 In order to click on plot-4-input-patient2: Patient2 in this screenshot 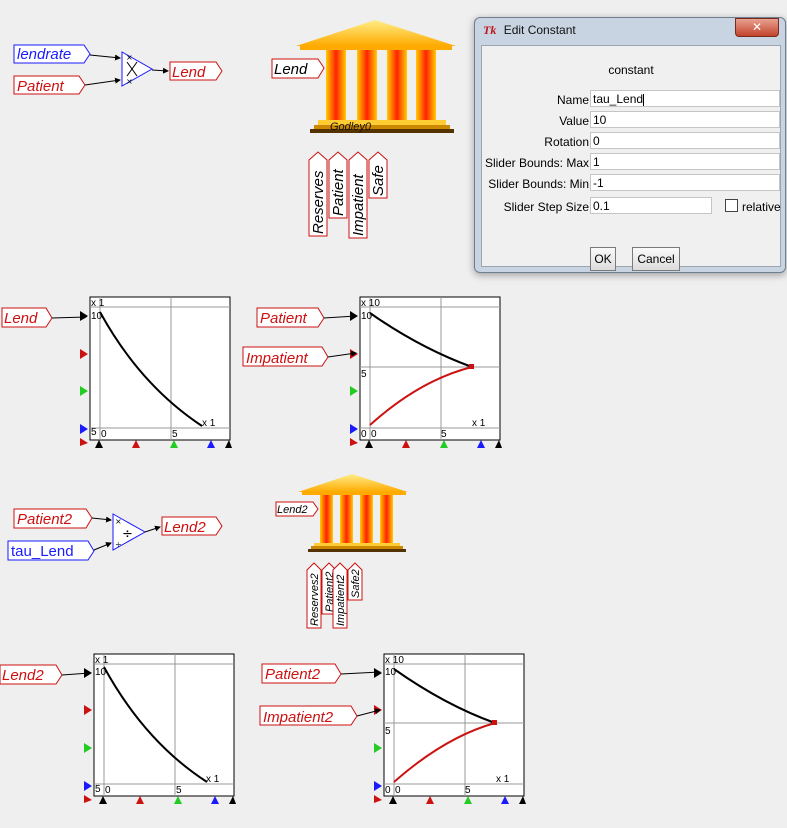, I will do `click(301, 673)`.